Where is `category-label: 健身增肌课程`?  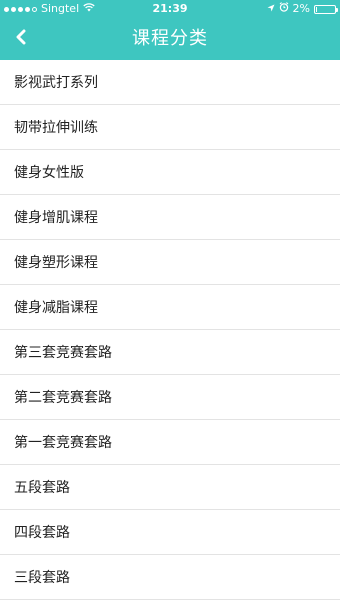
category-label: 健身增肌课程 is located at coordinates (56, 218).